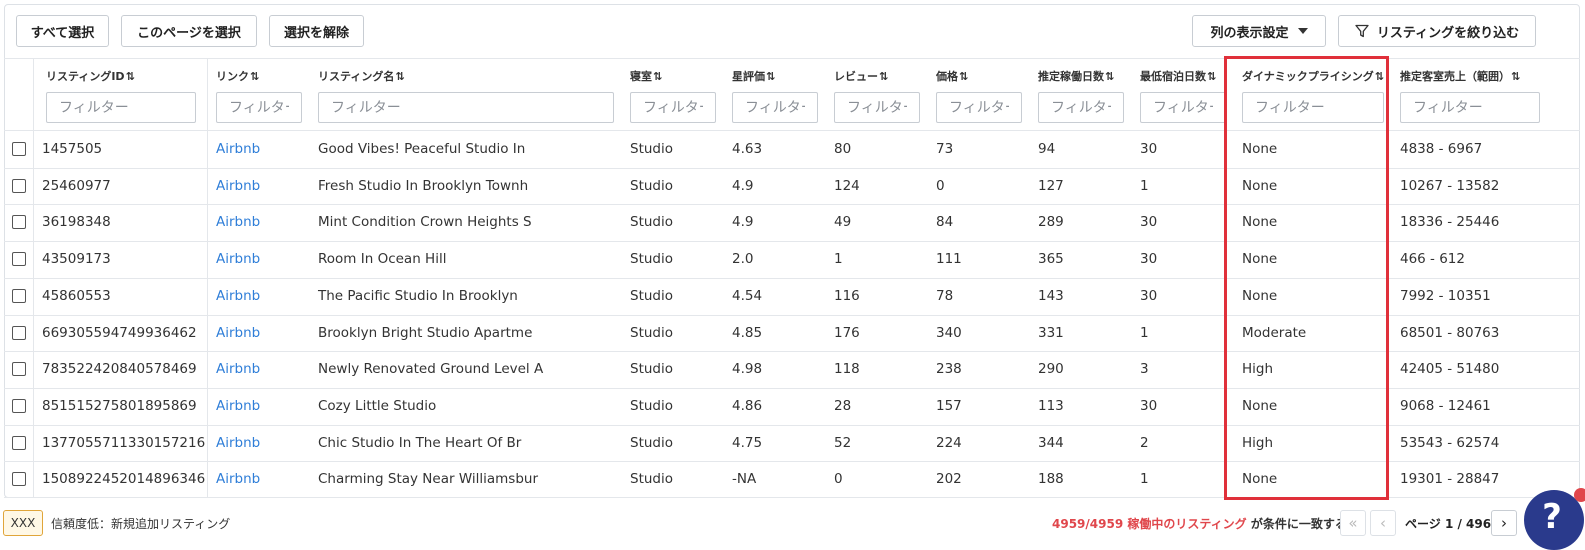 This screenshot has width=1585, height=550. What do you see at coordinates (62, 31) in the screenshot?
I see `select-all-button: すべて選択` at bounding box center [62, 31].